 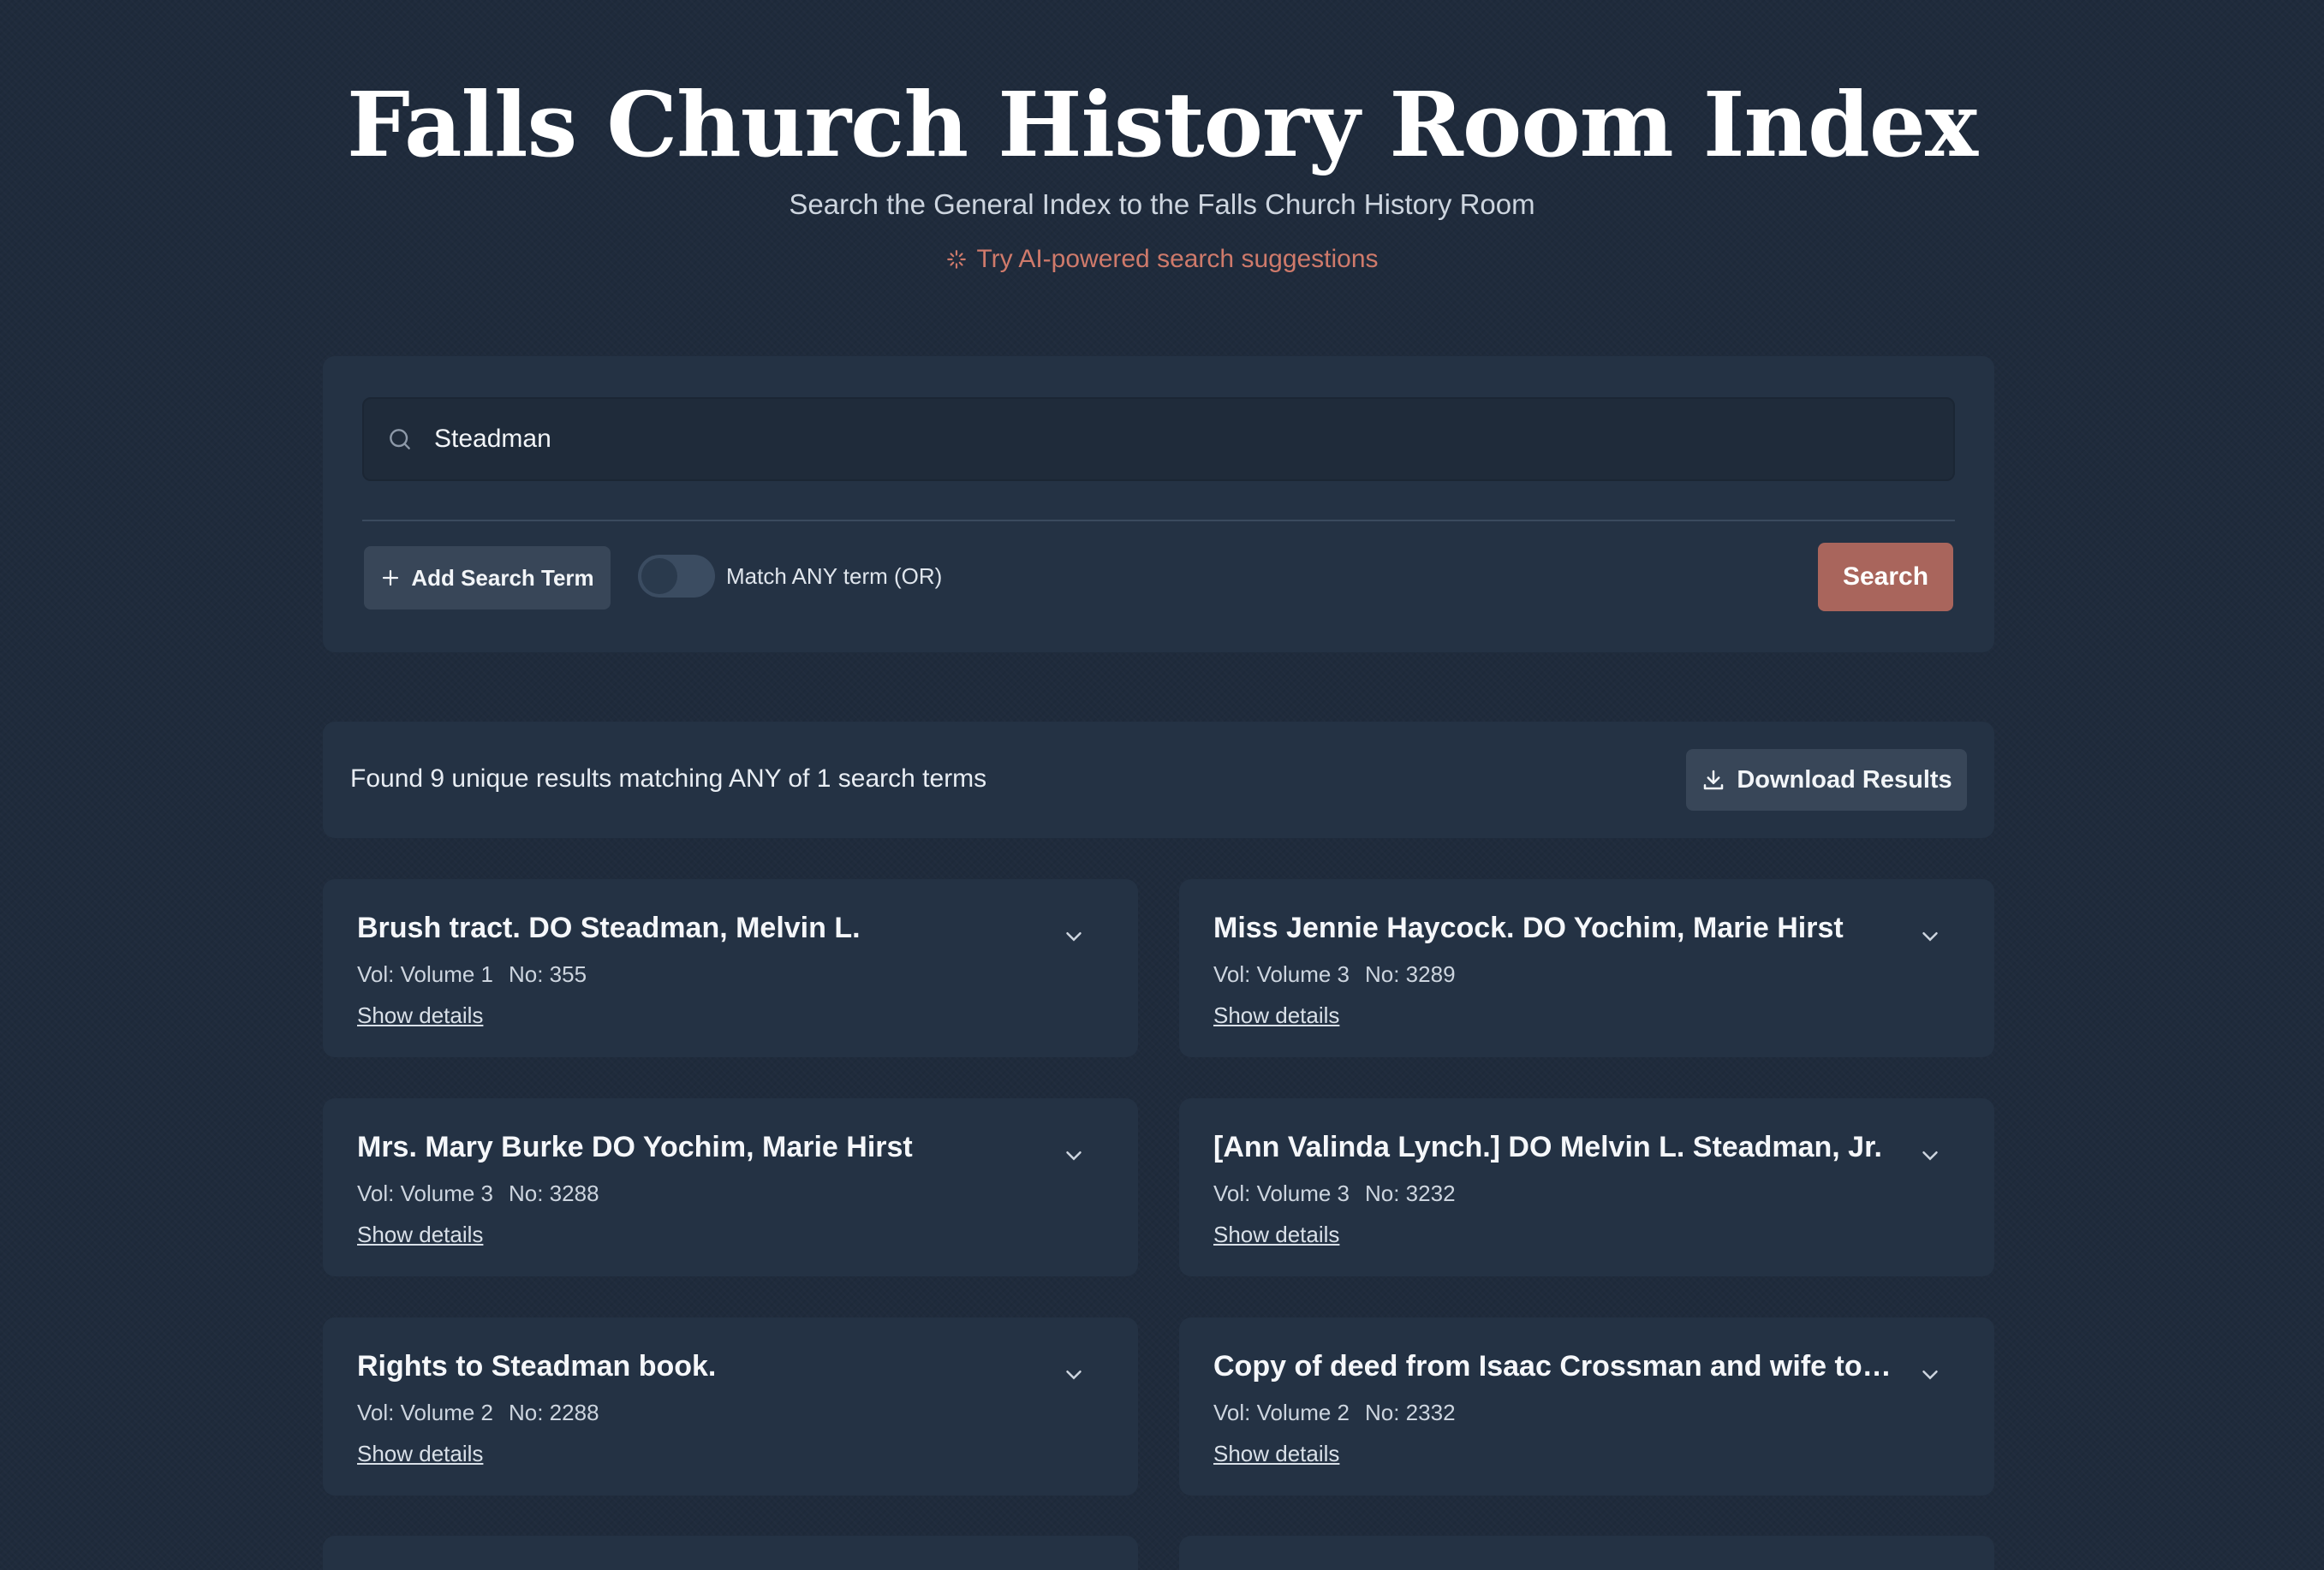 I want to click on result-title: Rights to Steadman book., so click(x=537, y=1366).